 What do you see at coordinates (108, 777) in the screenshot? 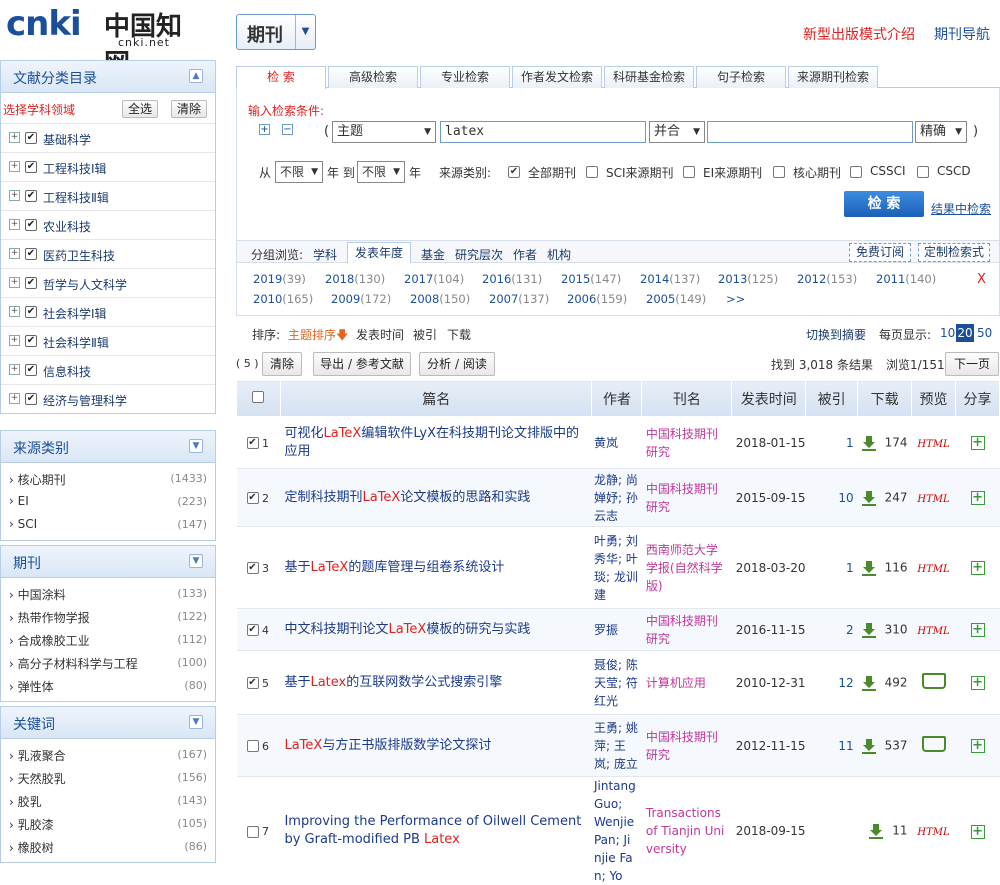
I see `filter-item: › 天然胶乳(156)` at bounding box center [108, 777].